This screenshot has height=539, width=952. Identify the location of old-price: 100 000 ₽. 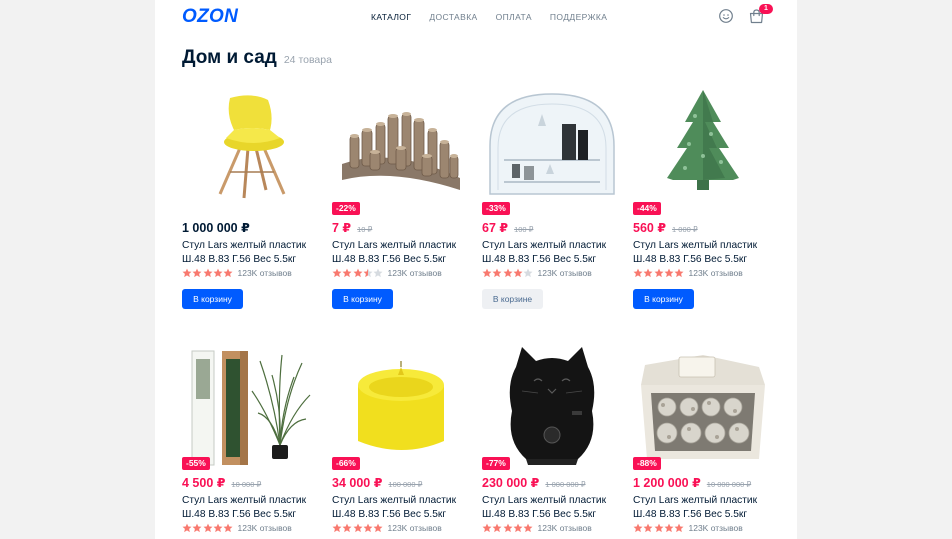
(405, 484).